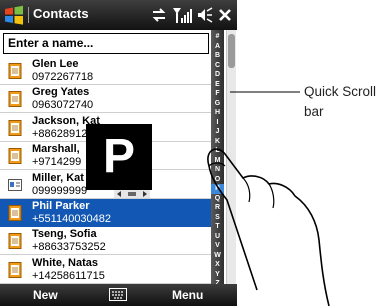  I want to click on callout-label-line1: Quick Scroll, so click(340, 91).